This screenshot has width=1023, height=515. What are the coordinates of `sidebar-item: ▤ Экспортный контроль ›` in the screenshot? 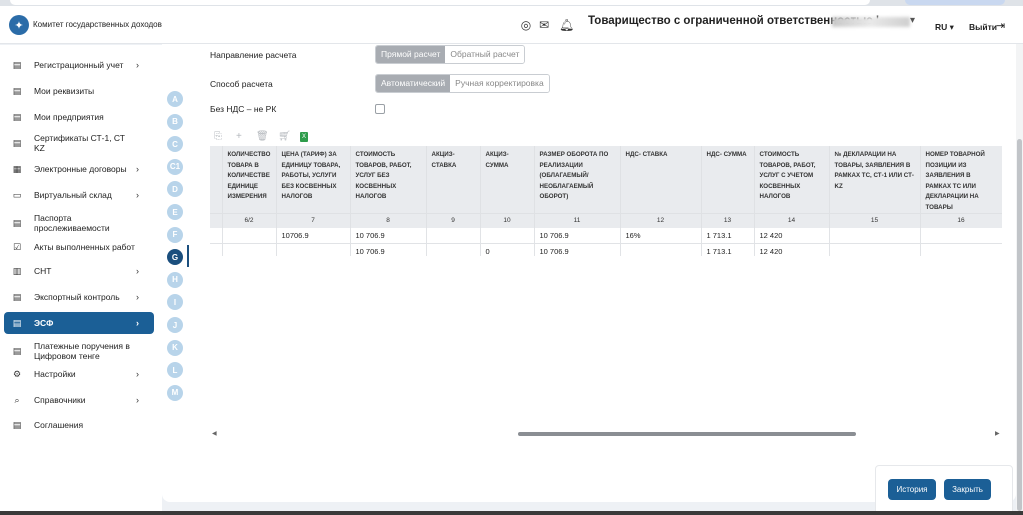 It's located at (79, 297).